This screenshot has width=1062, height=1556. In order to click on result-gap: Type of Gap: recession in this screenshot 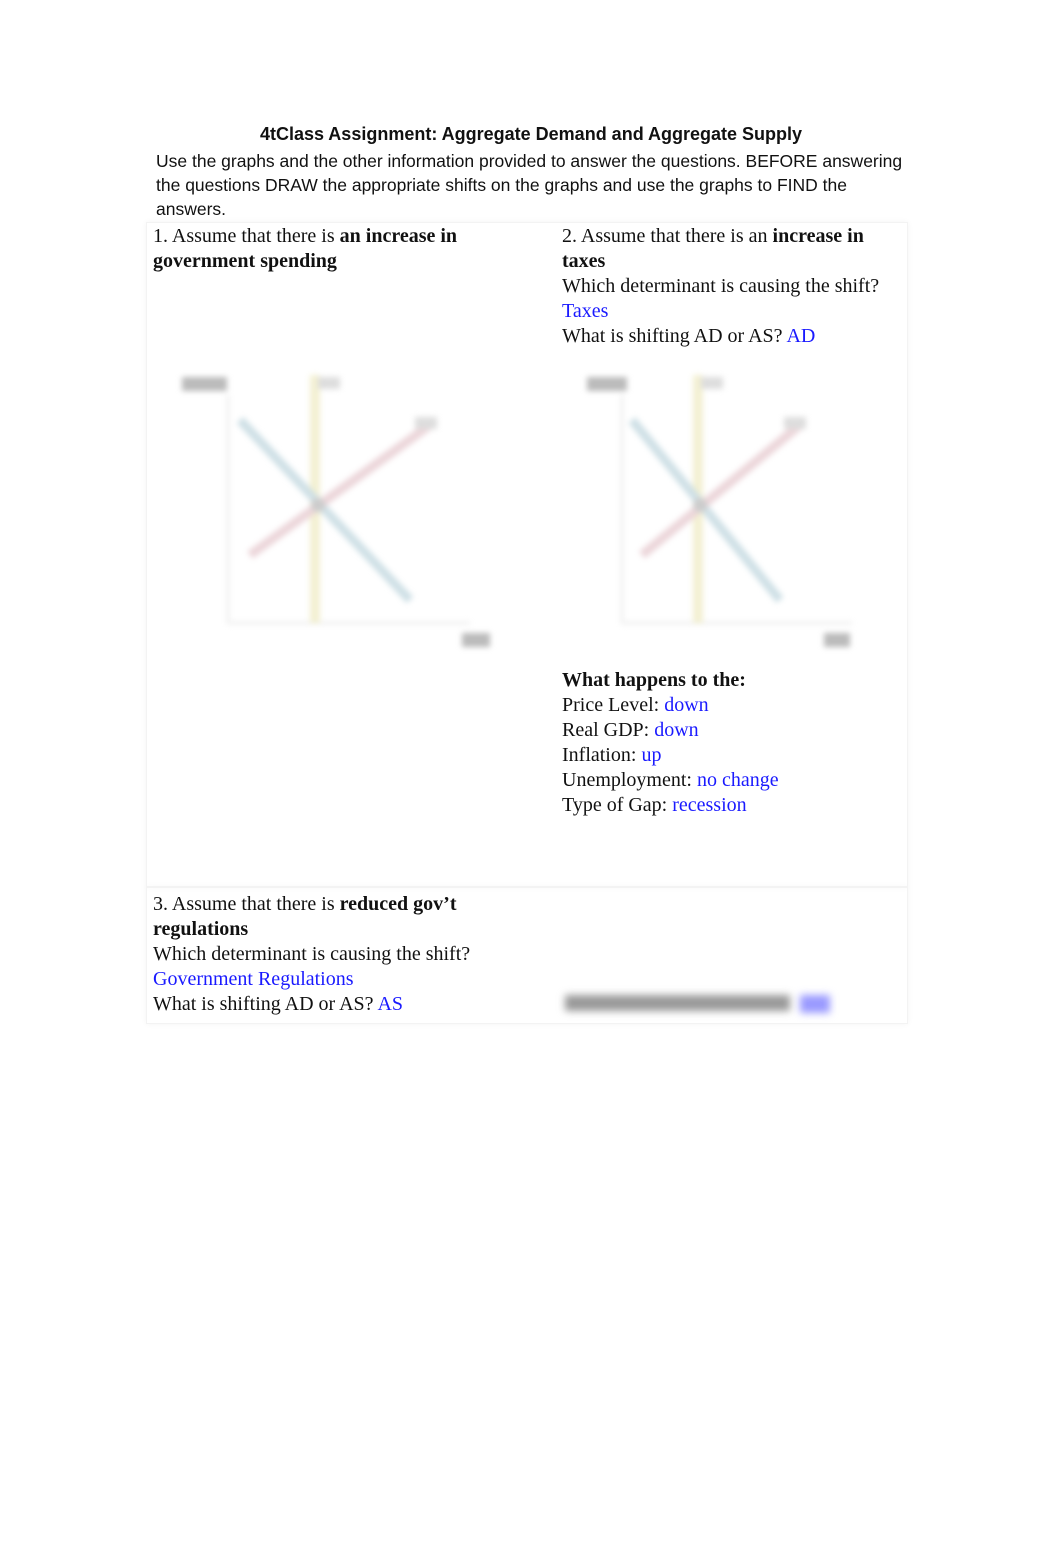, I will do `click(654, 805)`.